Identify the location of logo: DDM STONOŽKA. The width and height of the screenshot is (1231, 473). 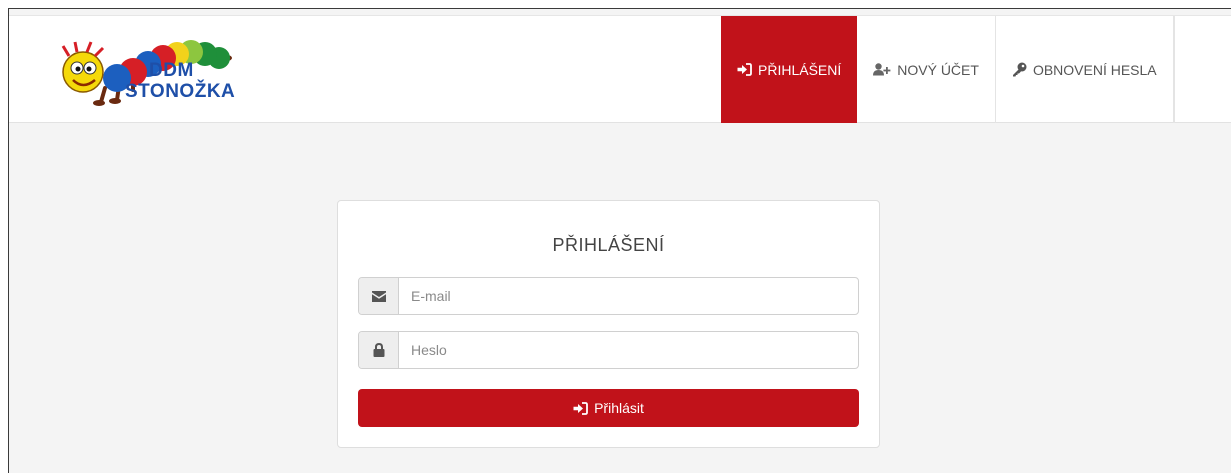
(142, 70).